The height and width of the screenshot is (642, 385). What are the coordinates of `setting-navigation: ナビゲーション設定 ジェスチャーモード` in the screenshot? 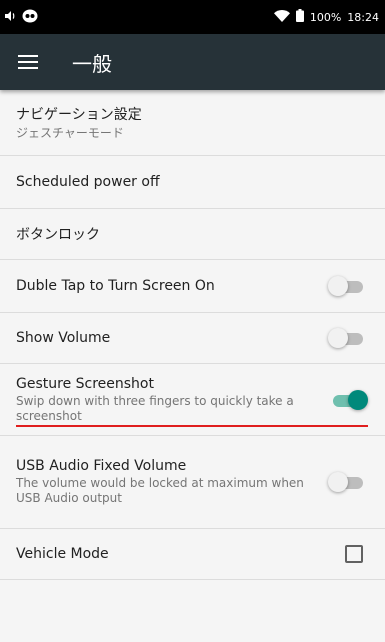 It's located at (192, 123).